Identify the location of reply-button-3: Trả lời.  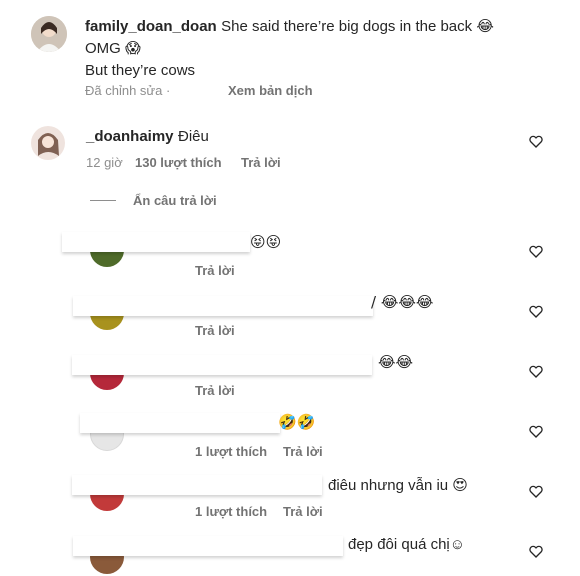
(215, 390).